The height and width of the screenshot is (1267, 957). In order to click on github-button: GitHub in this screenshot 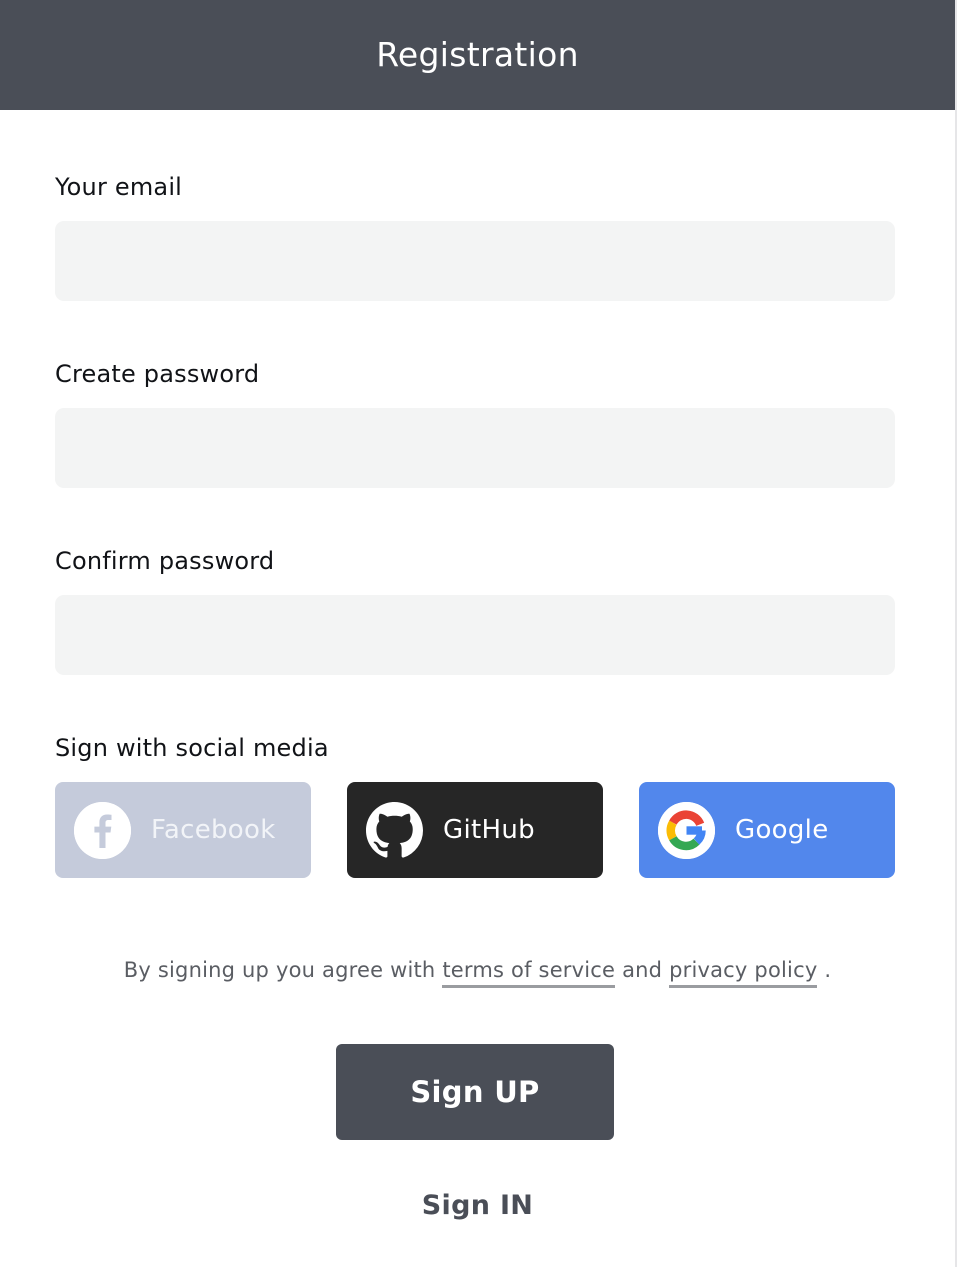, I will do `click(475, 830)`.